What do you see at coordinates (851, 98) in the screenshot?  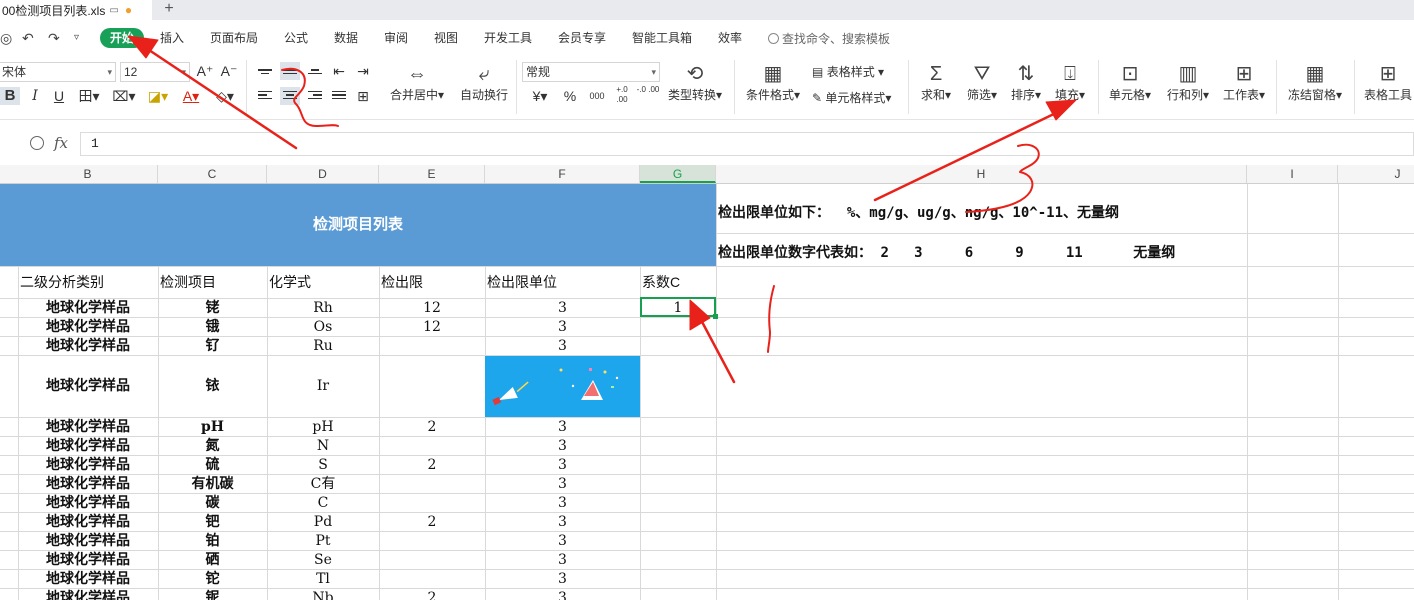 I see `cell-style-button: ✎ 单元格样式▾` at bounding box center [851, 98].